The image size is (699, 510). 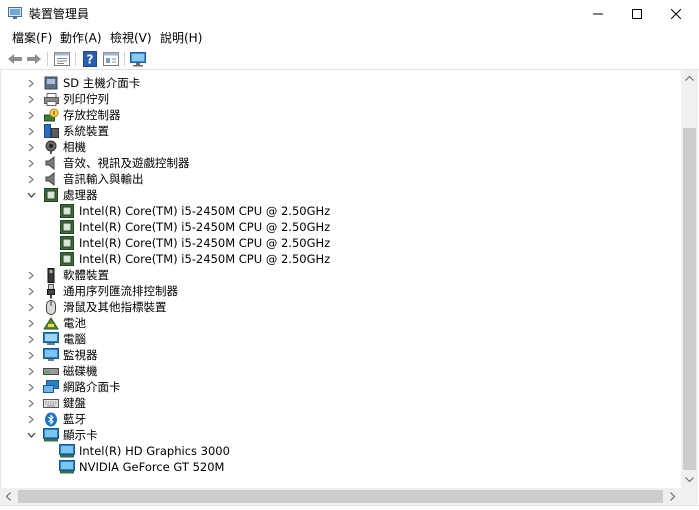 I want to click on tree-item-label: 藍牙, so click(x=74, y=419).